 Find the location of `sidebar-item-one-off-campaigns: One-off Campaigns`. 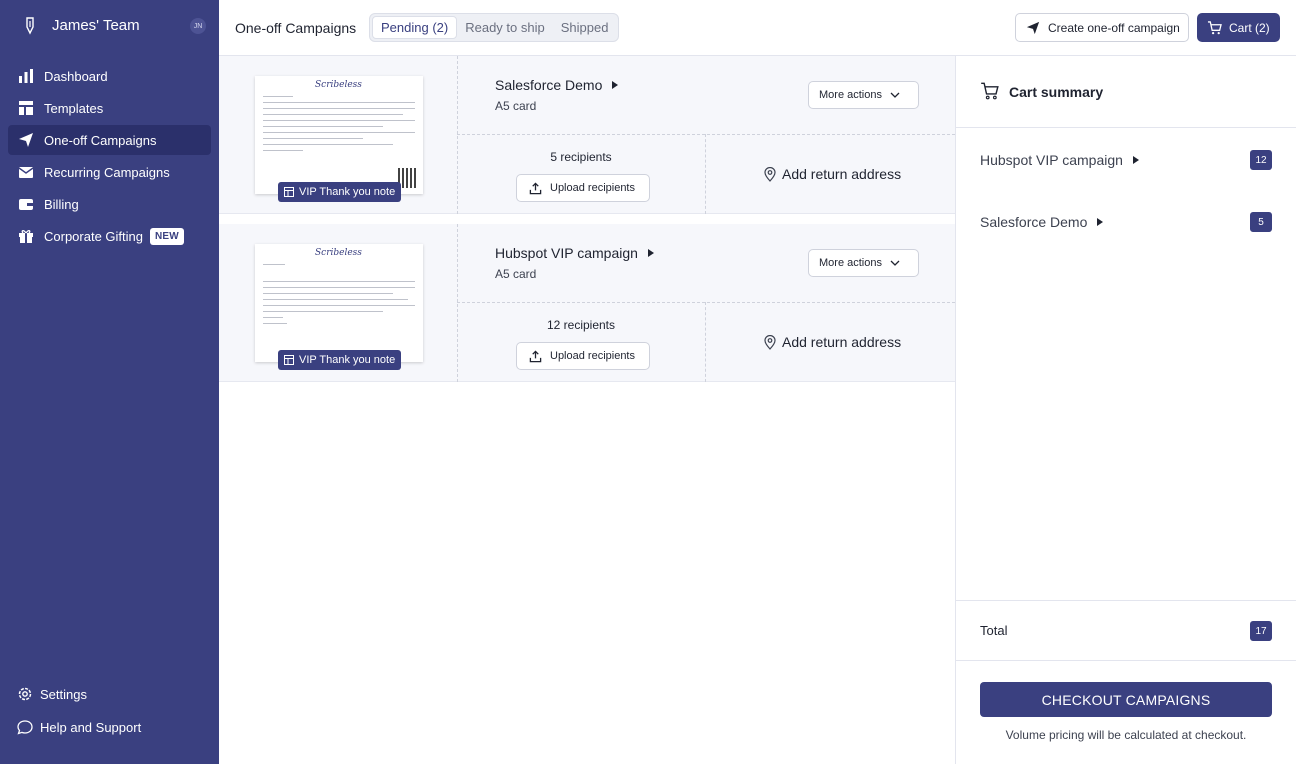

sidebar-item-one-off-campaigns: One-off Campaigns is located at coordinates (109, 140).